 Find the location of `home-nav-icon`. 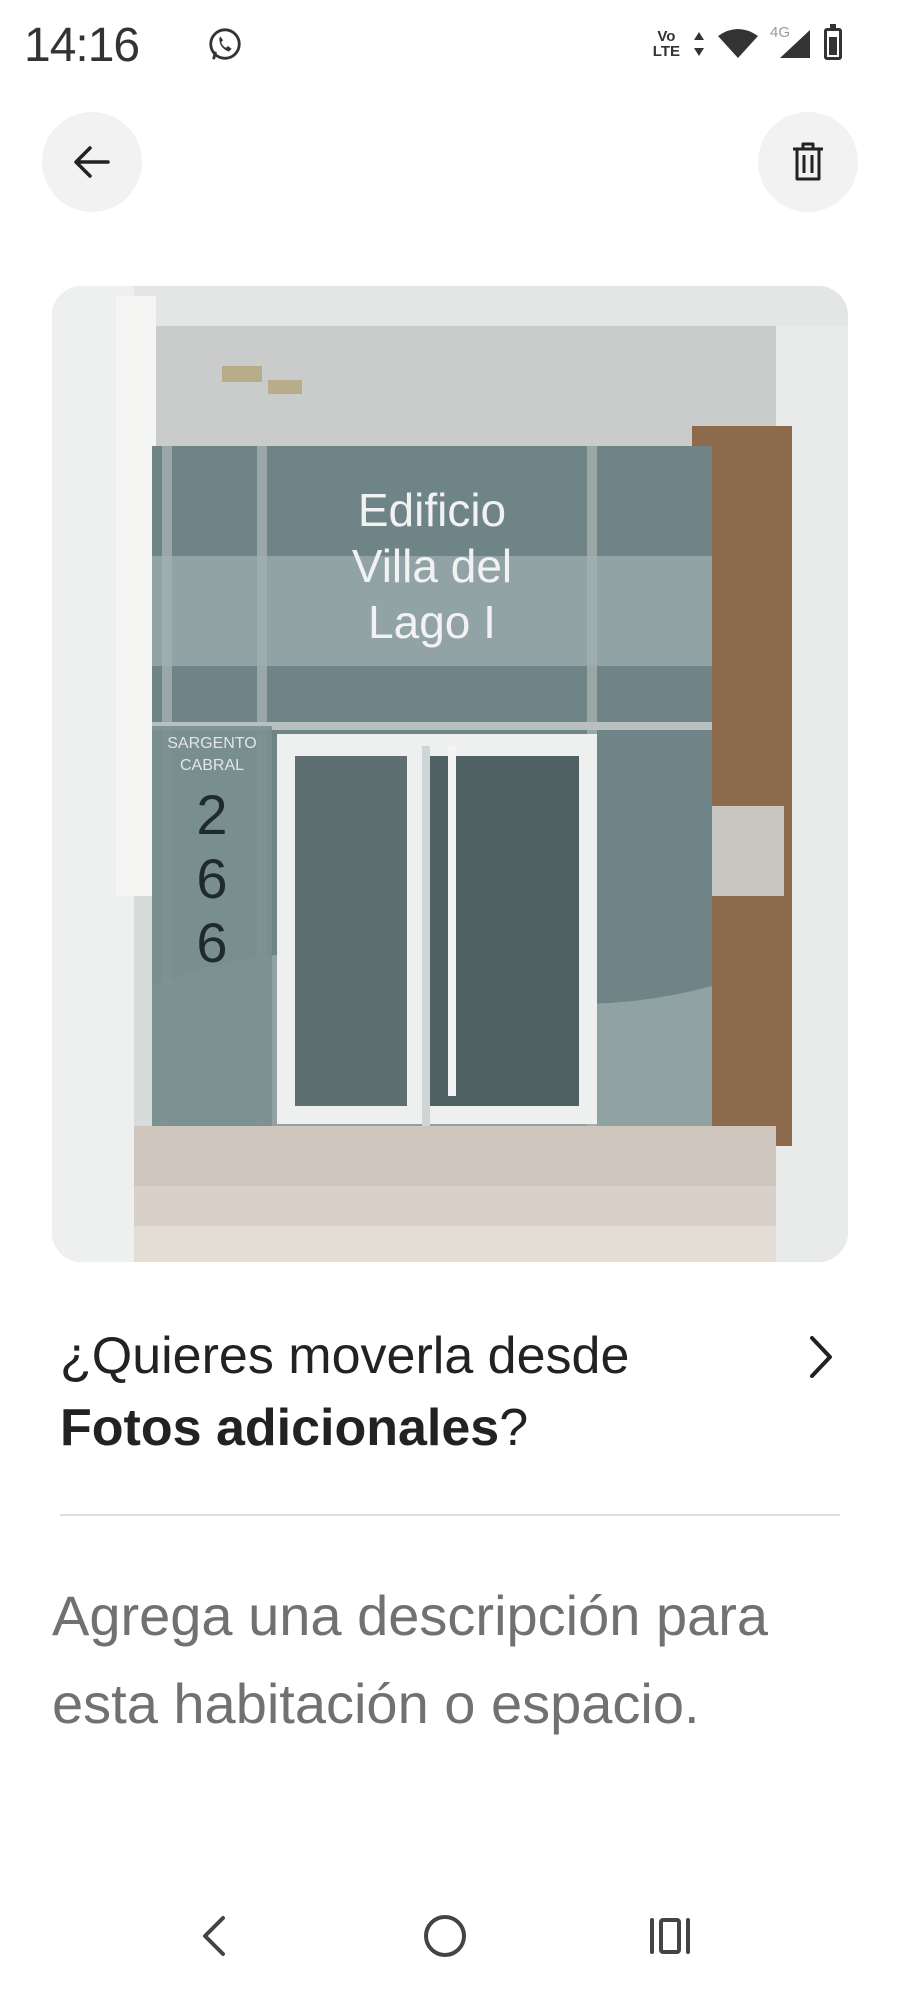

home-nav-icon is located at coordinates (445, 1936).